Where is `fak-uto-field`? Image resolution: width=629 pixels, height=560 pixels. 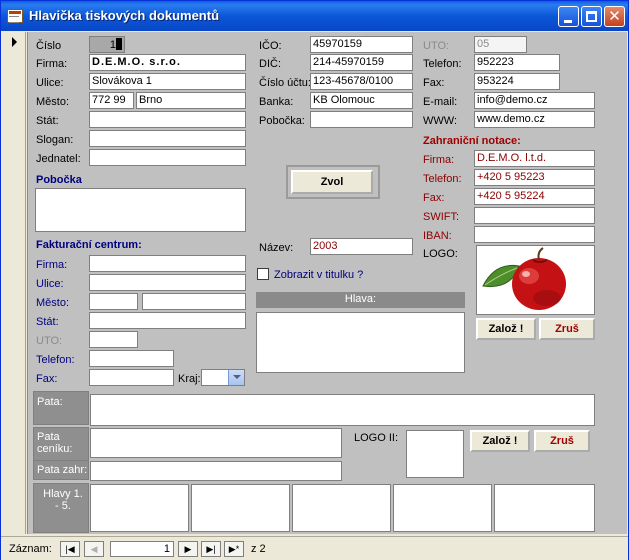 fak-uto-field is located at coordinates (113, 339).